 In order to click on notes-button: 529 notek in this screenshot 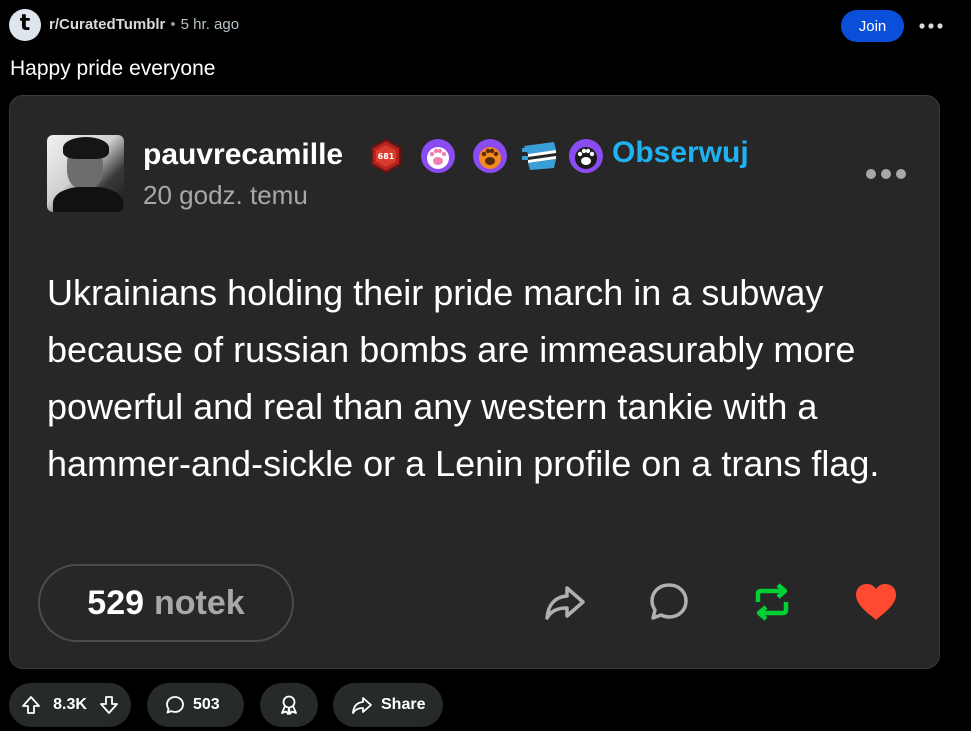, I will do `click(166, 603)`.